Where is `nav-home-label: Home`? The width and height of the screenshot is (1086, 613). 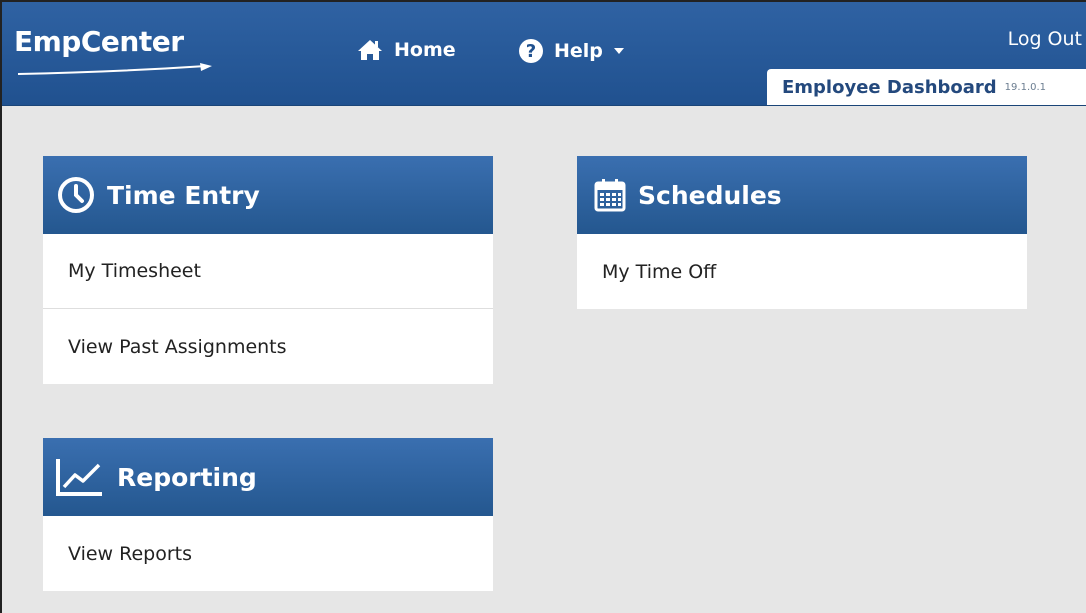 nav-home-label: Home is located at coordinates (425, 50).